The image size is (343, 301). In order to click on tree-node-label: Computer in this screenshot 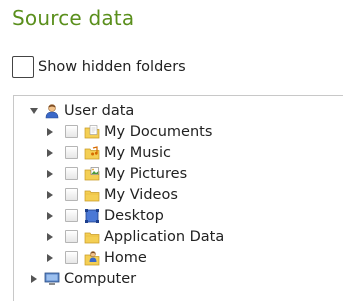, I will do `click(100, 278)`.